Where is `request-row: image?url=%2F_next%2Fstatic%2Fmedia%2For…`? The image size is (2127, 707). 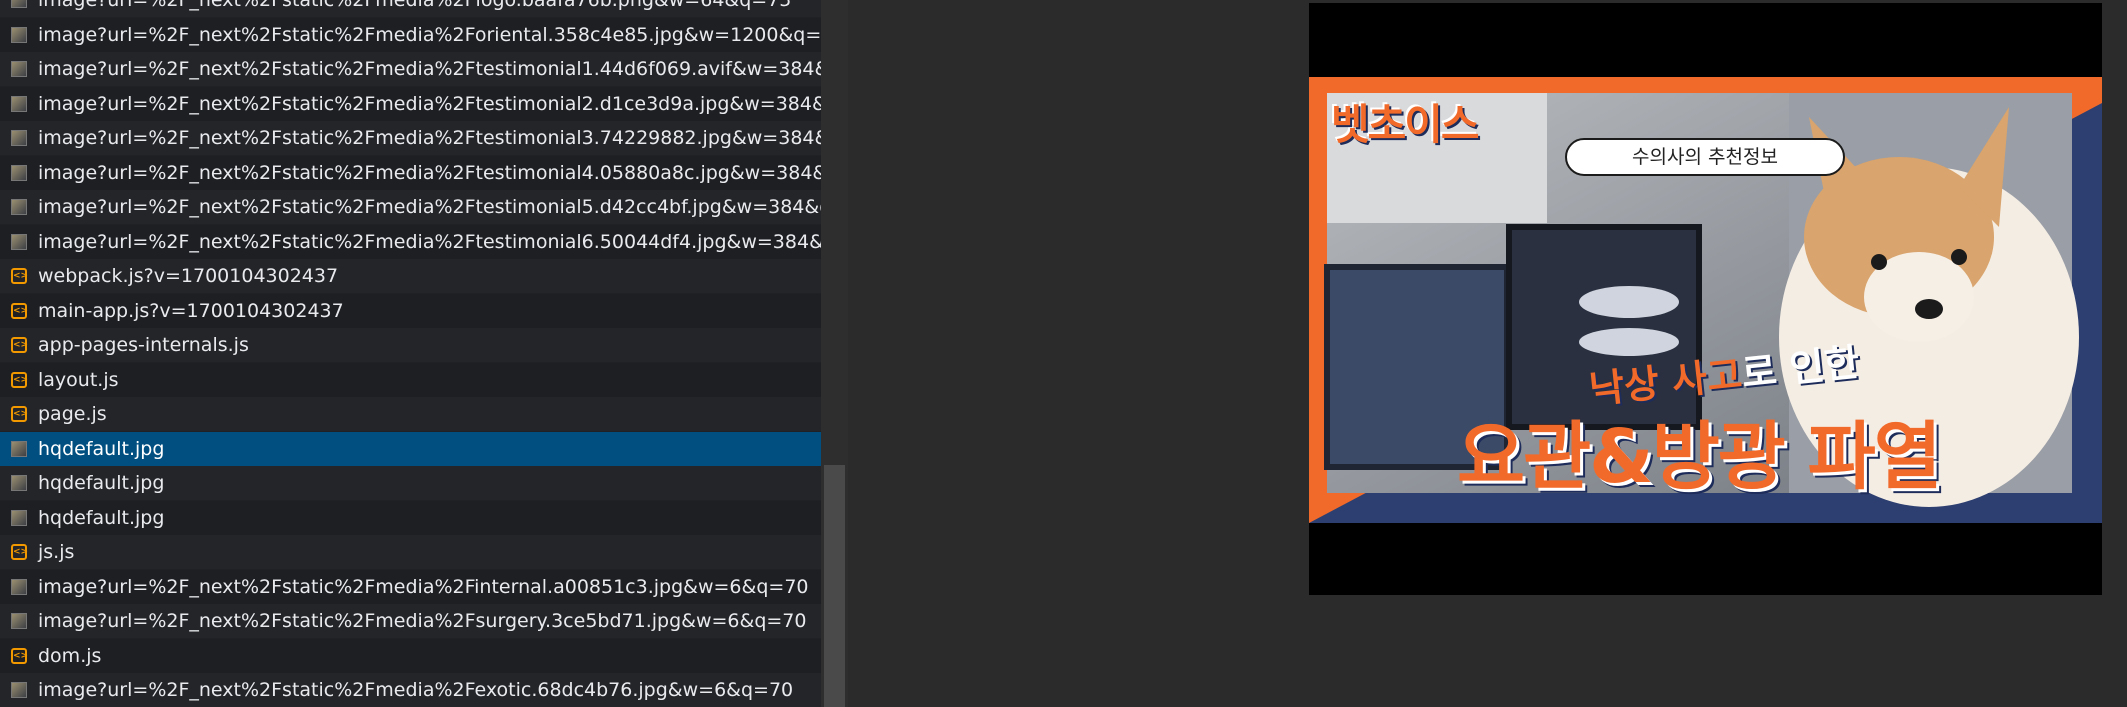 request-row: image?url=%2F_next%2Fstatic%2Fmedia%2For… is located at coordinates (410, 34).